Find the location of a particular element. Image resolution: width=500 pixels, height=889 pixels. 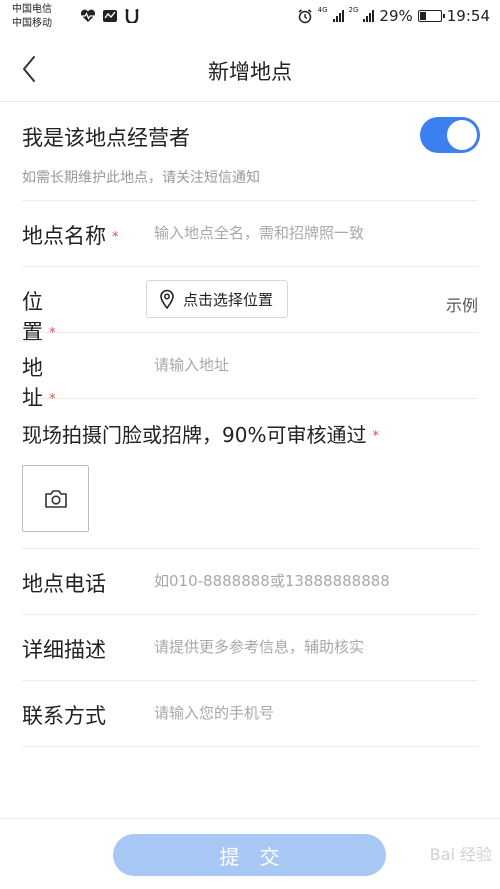

activity-icon is located at coordinates (110, 16).